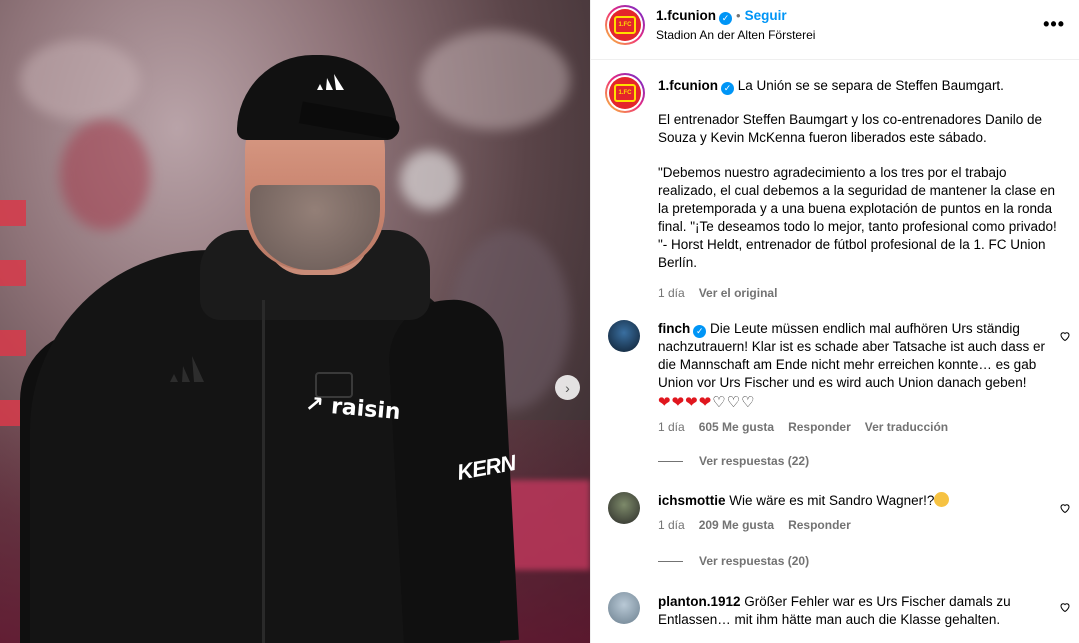 Image resolution: width=1079 pixels, height=643 pixels. Describe the element at coordinates (766, 15) in the screenshot. I see `follow-button: Seguir` at that location.